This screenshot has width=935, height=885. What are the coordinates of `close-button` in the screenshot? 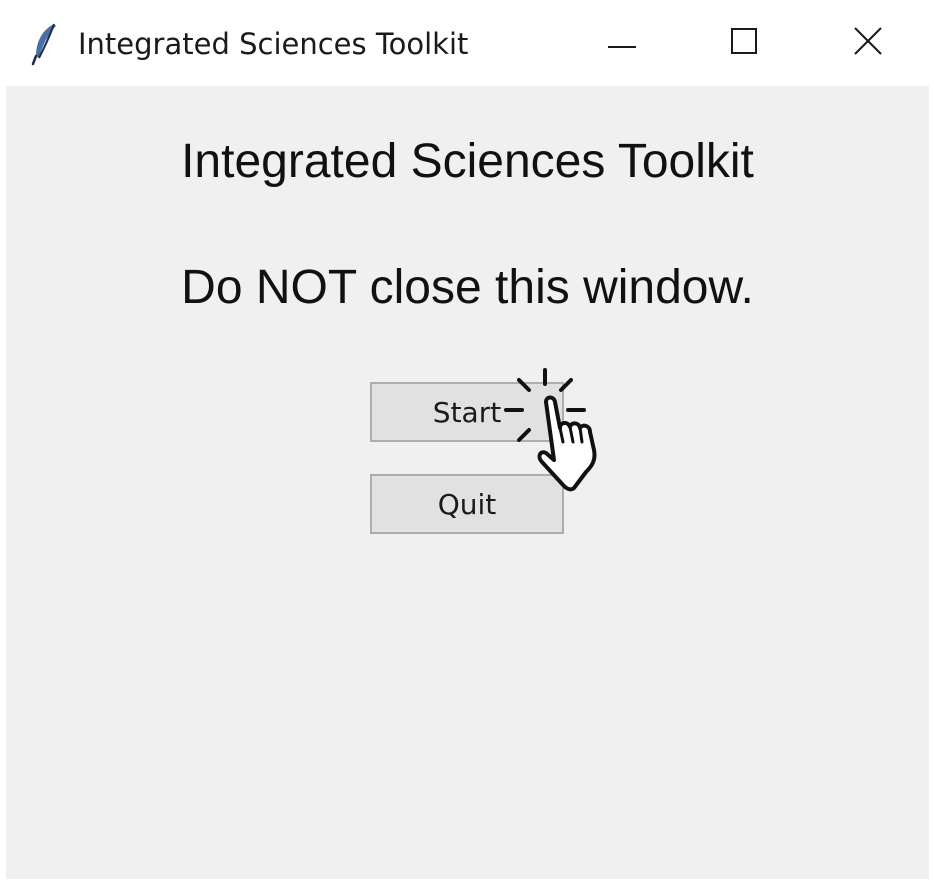 It's located at (868, 43).